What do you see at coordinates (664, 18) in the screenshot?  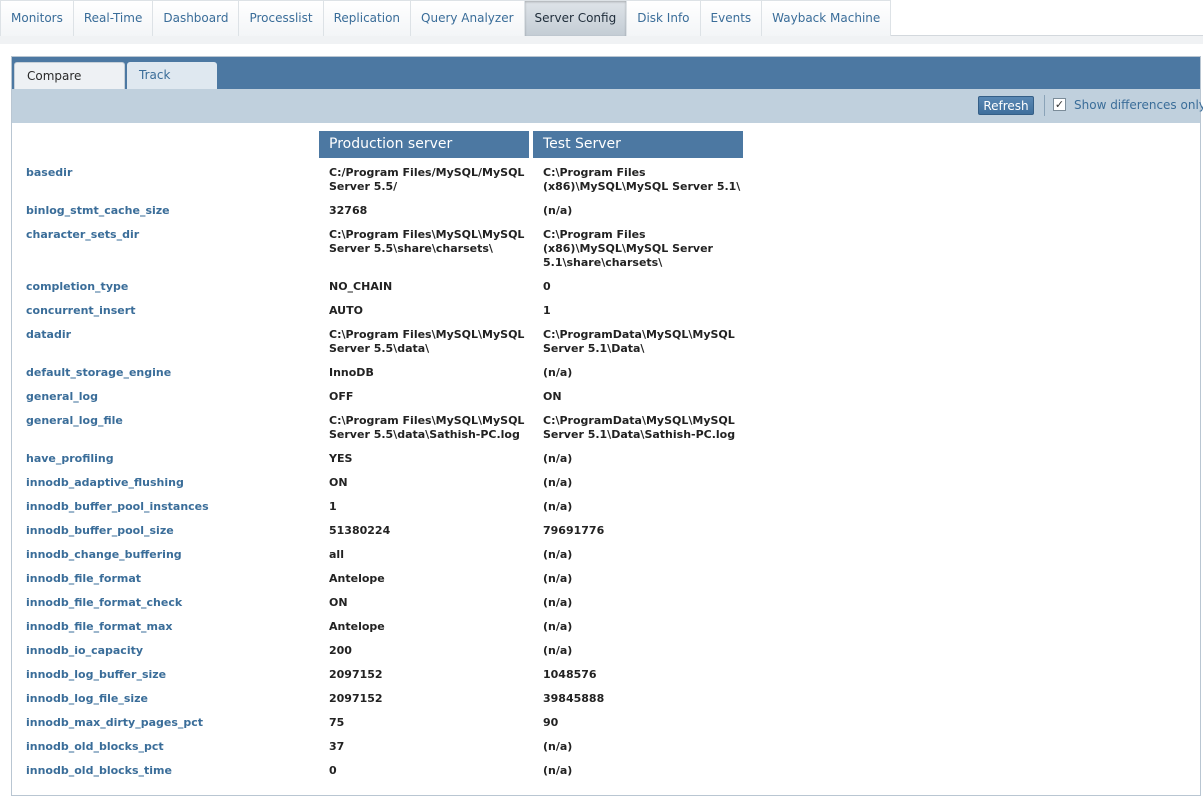 I see `nav-tab-disk-info: Disk Info` at bounding box center [664, 18].